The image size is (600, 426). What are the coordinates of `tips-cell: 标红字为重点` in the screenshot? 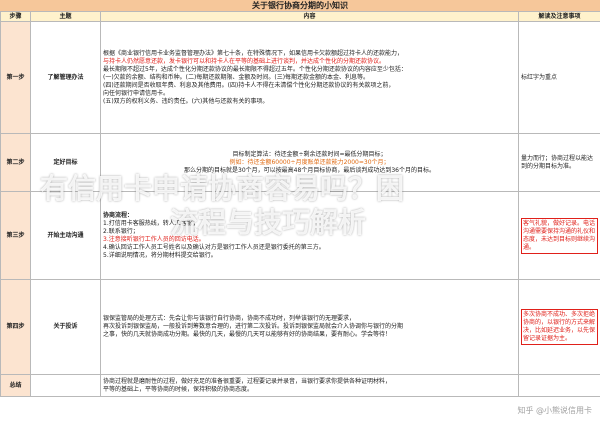 It's located at (559, 77).